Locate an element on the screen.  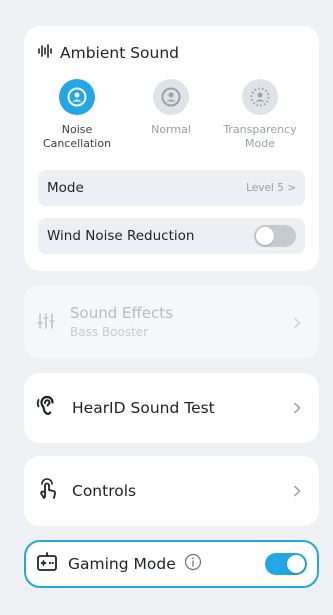
controls-label: Controls is located at coordinates (104, 491).